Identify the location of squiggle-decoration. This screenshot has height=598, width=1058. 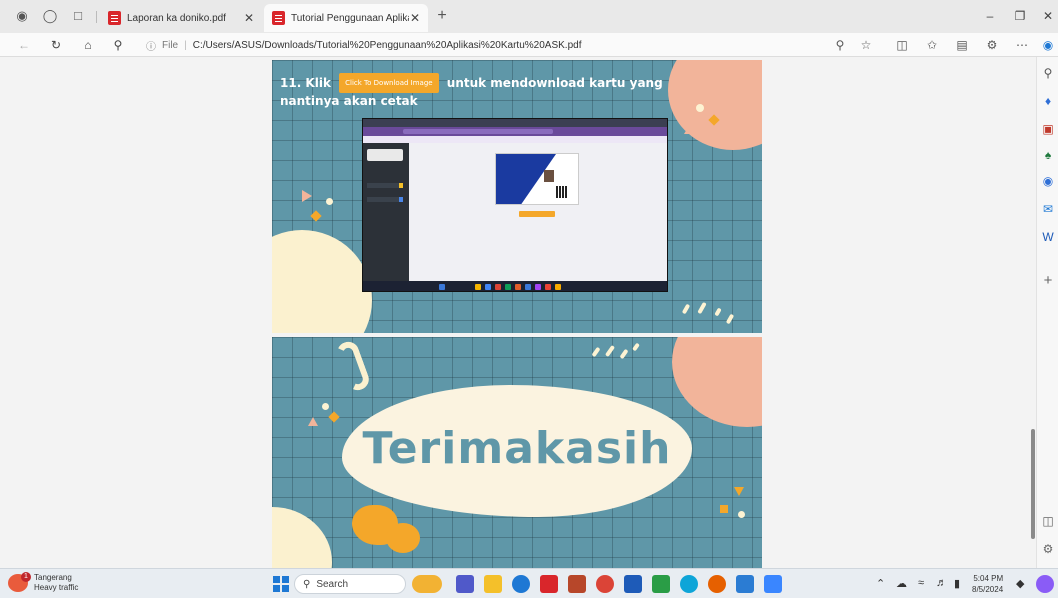
(353, 366).